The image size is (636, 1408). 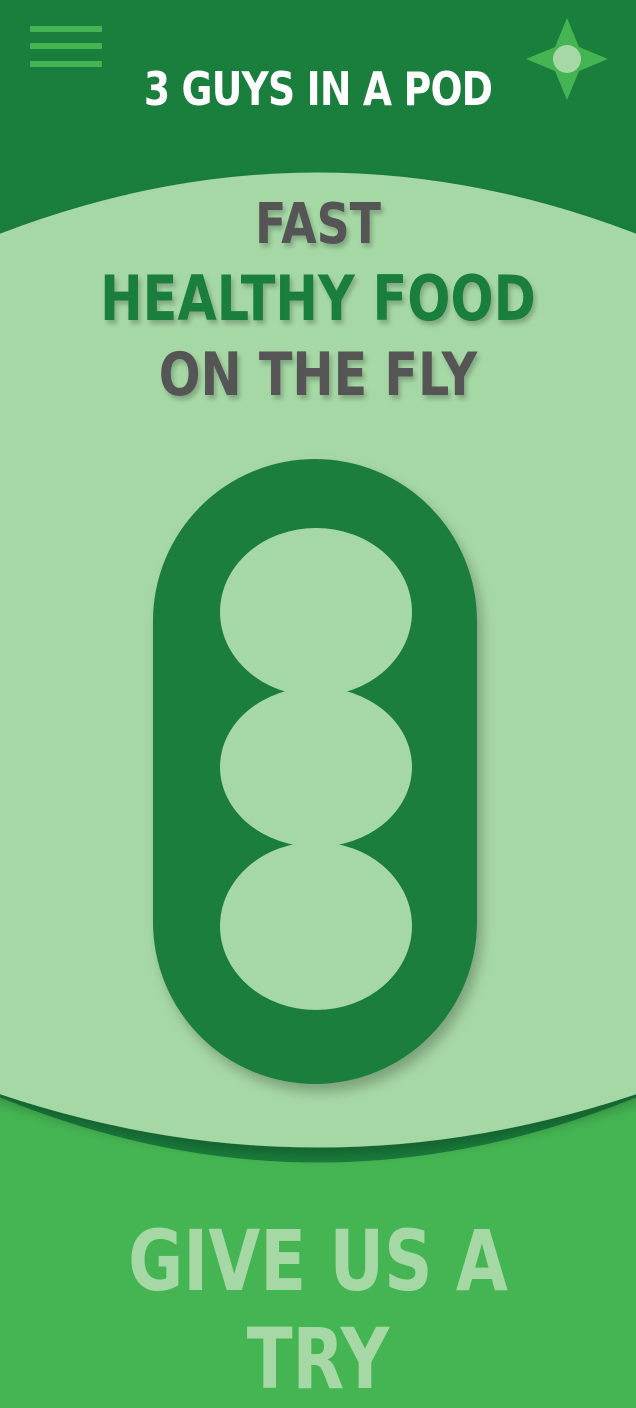 What do you see at coordinates (316, 767) in the screenshot?
I see `pea-middle` at bounding box center [316, 767].